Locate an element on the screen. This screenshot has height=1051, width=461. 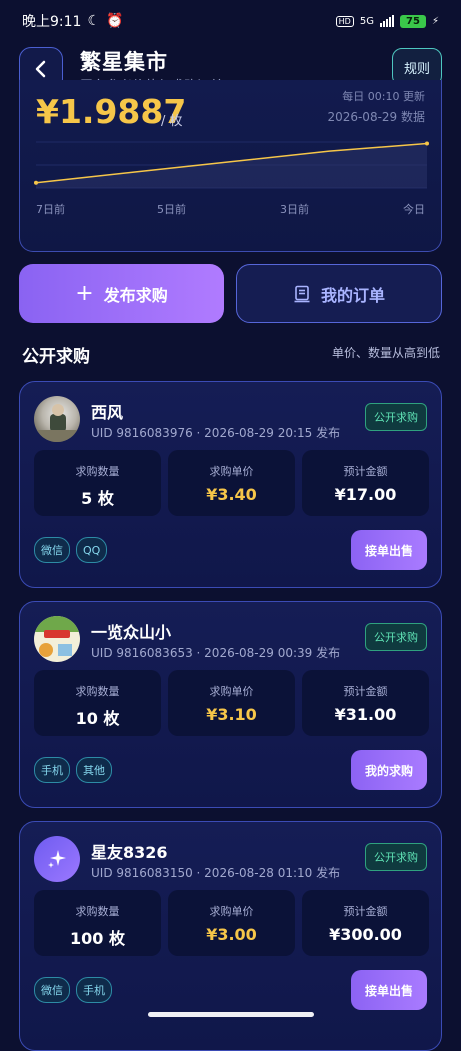
tag-list: 手机 其他 is located at coordinates (73, 770).